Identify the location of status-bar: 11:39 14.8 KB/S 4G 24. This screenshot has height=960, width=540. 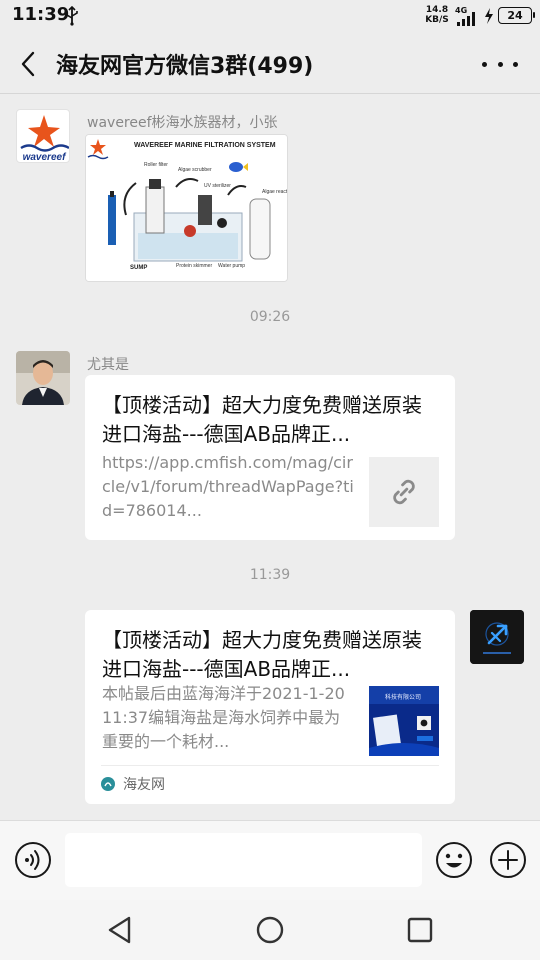
(270, 17).